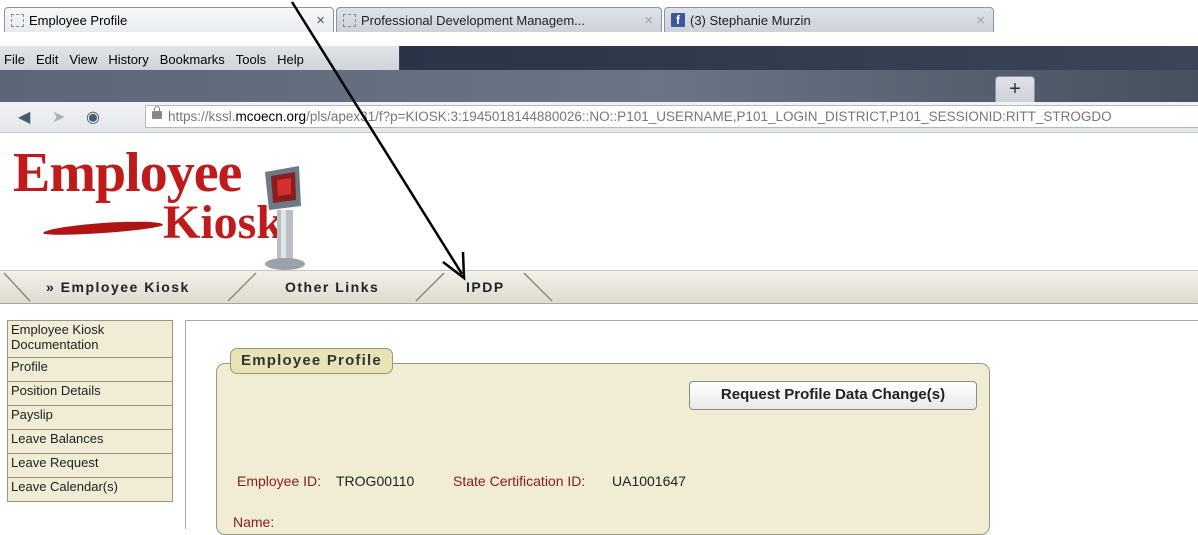  I want to click on identity-icon: ◉, so click(93, 117).